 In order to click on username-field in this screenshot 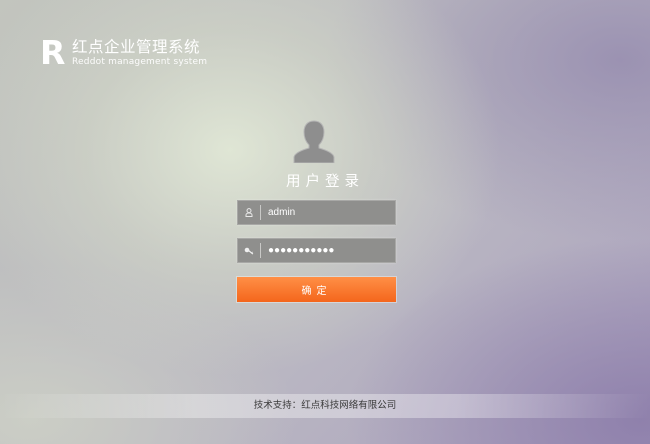, I will do `click(316, 212)`.